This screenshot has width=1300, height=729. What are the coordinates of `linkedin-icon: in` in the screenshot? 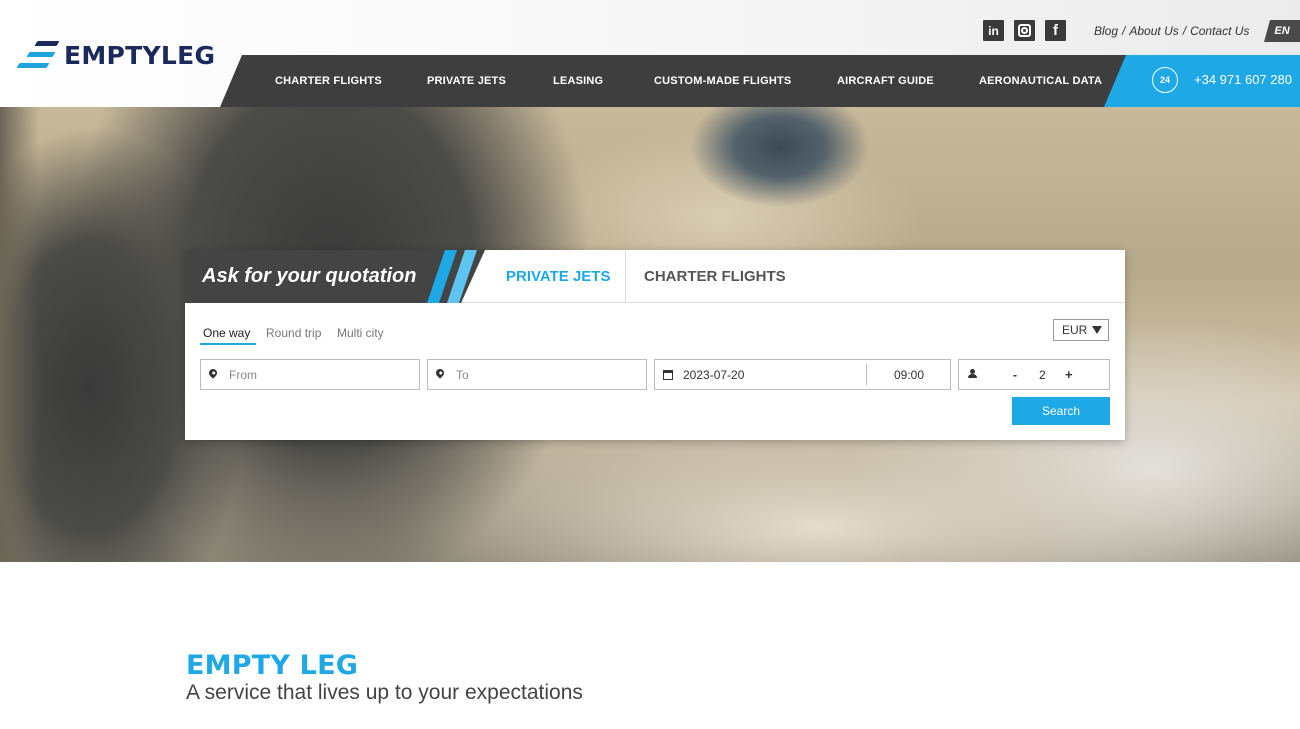 It's located at (993, 30).